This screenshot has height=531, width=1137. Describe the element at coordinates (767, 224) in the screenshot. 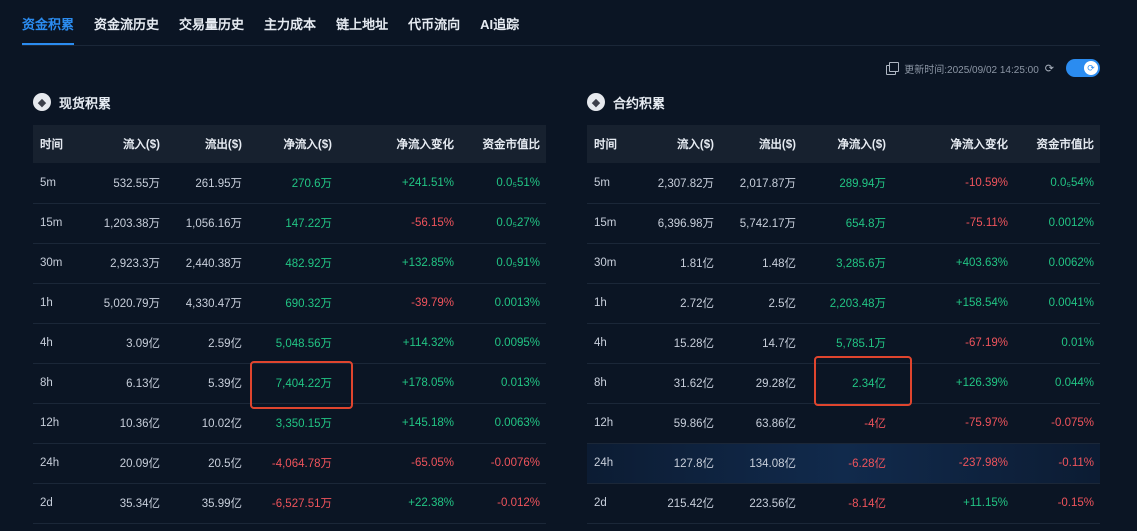

I see `cell-outflow: 5,742.17万` at that location.